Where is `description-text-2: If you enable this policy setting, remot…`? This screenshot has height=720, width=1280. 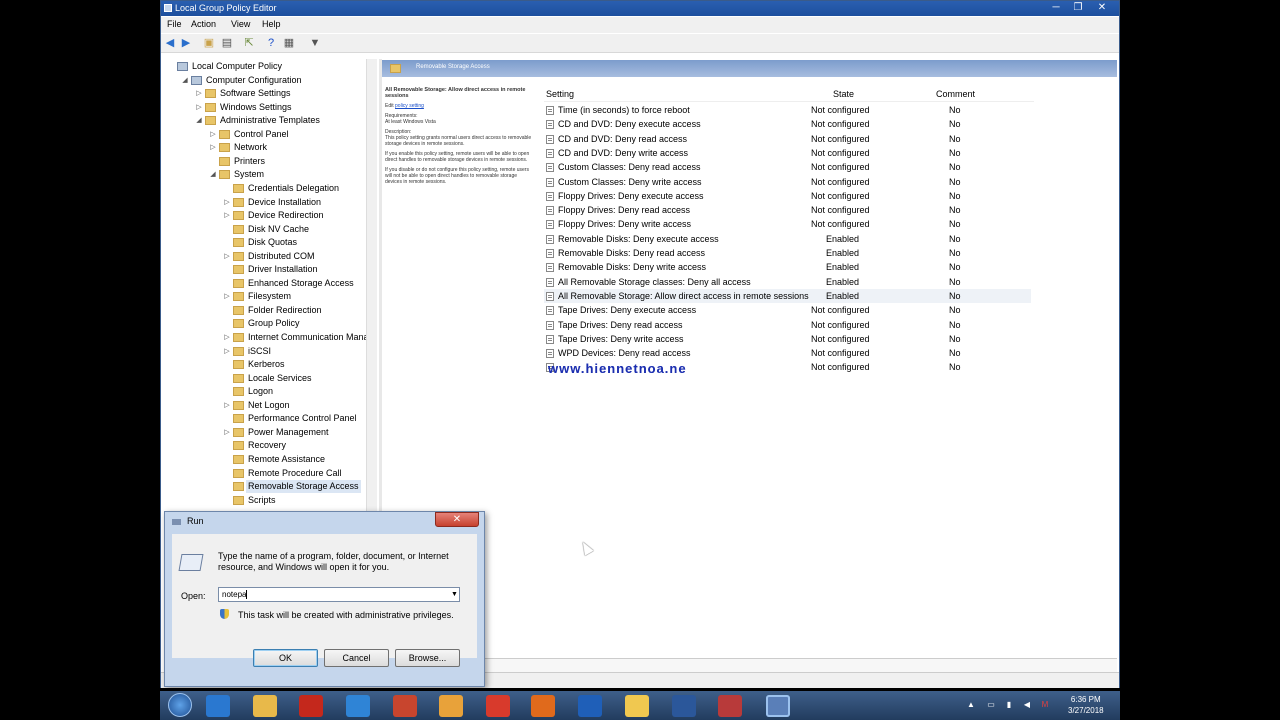
description-text-2: If you enable this policy setting, remot… is located at coordinates (457, 157).